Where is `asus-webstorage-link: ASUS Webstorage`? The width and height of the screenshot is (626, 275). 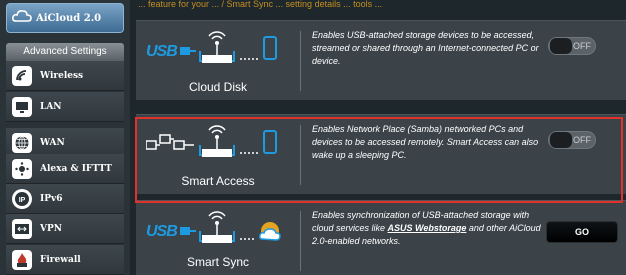 asus-webstorage-link: ASUS Webstorage is located at coordinates (427, 228).